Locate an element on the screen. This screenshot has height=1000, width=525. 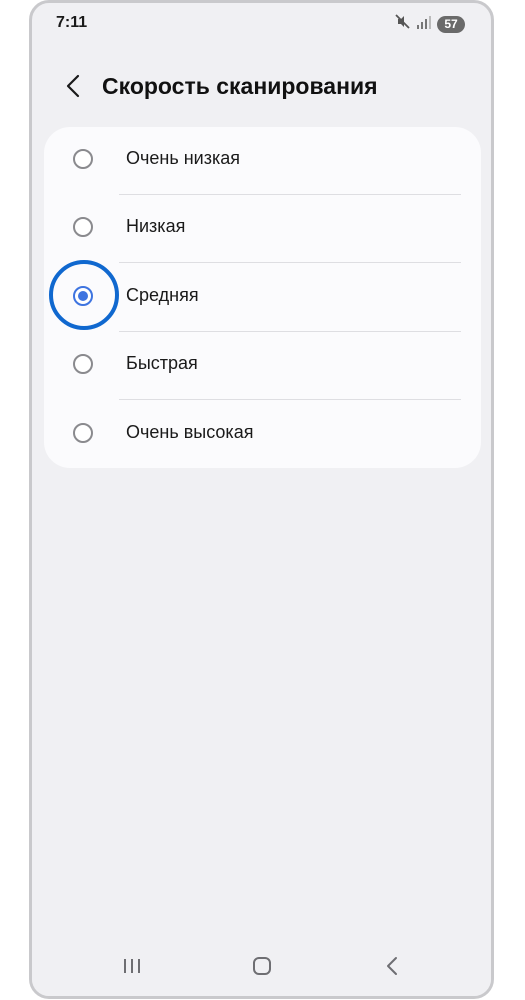
option-label: Очень низкая is located at coordinates (183, 158).